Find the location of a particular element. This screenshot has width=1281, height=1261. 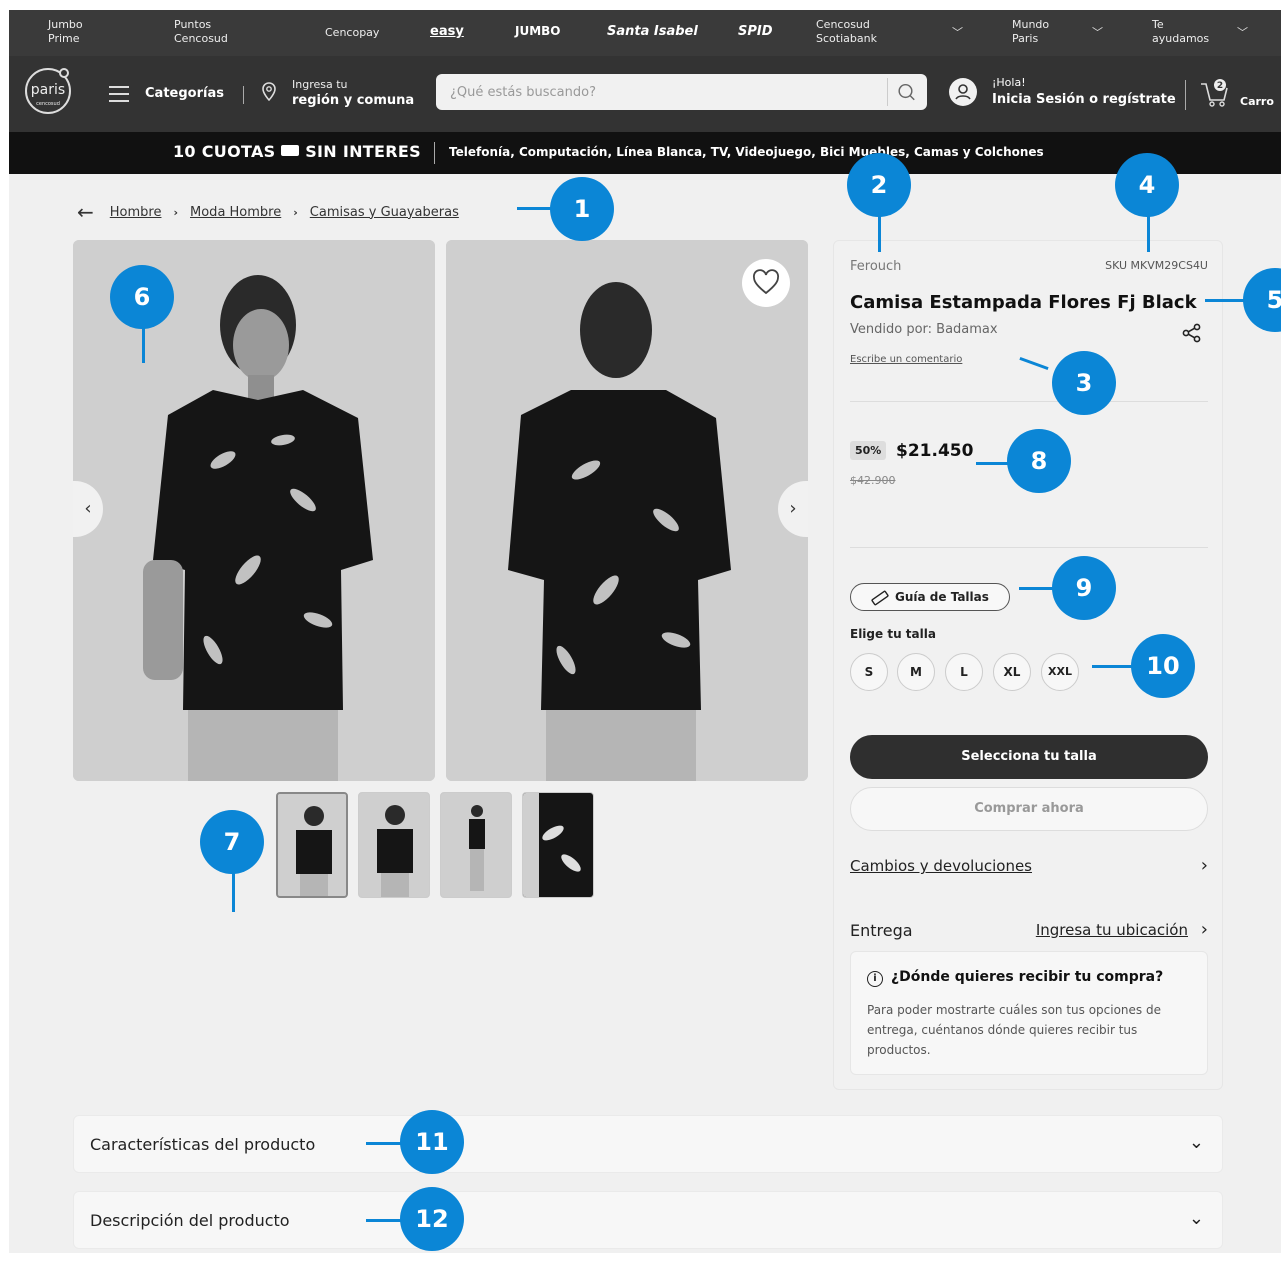

product-brand: Ferouch is located at coordinates (875, 266).